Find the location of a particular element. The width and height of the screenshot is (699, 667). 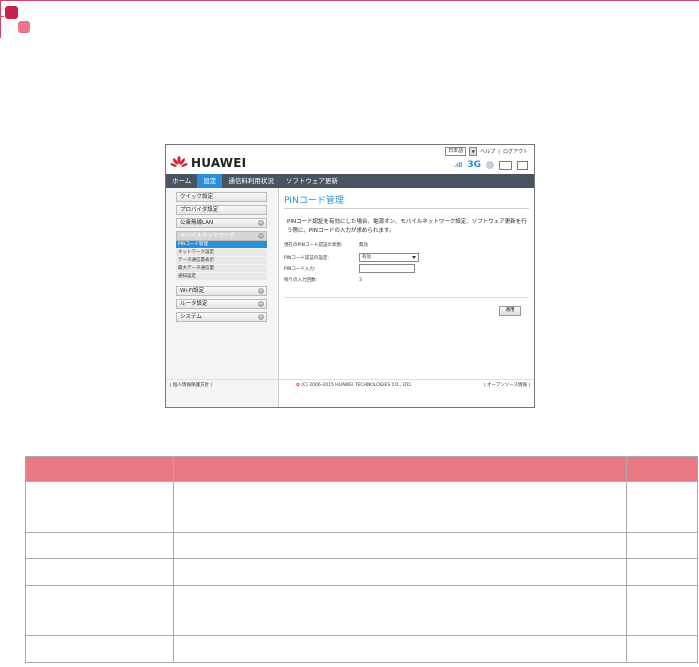

page-title: PINコード管理 is located at coordinates (406, 201).